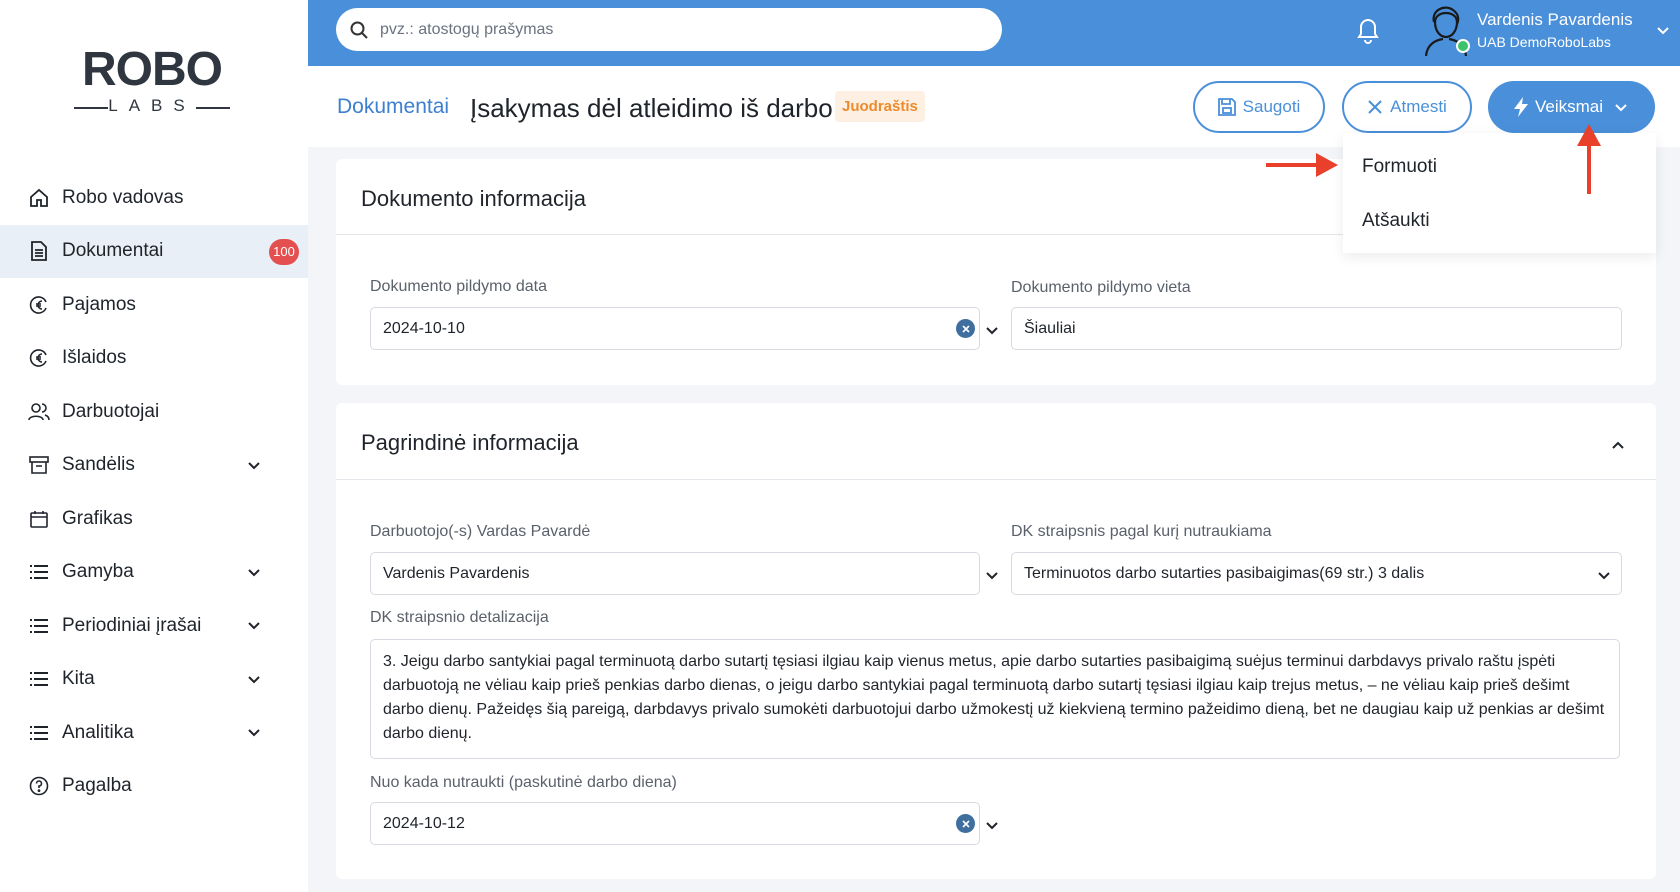 The width and height of the screenshot is (1680, 892). Describe the element at coordinates (393, 107) in the screenshot. I see `breadcrumb: Dokumentai` at that location.